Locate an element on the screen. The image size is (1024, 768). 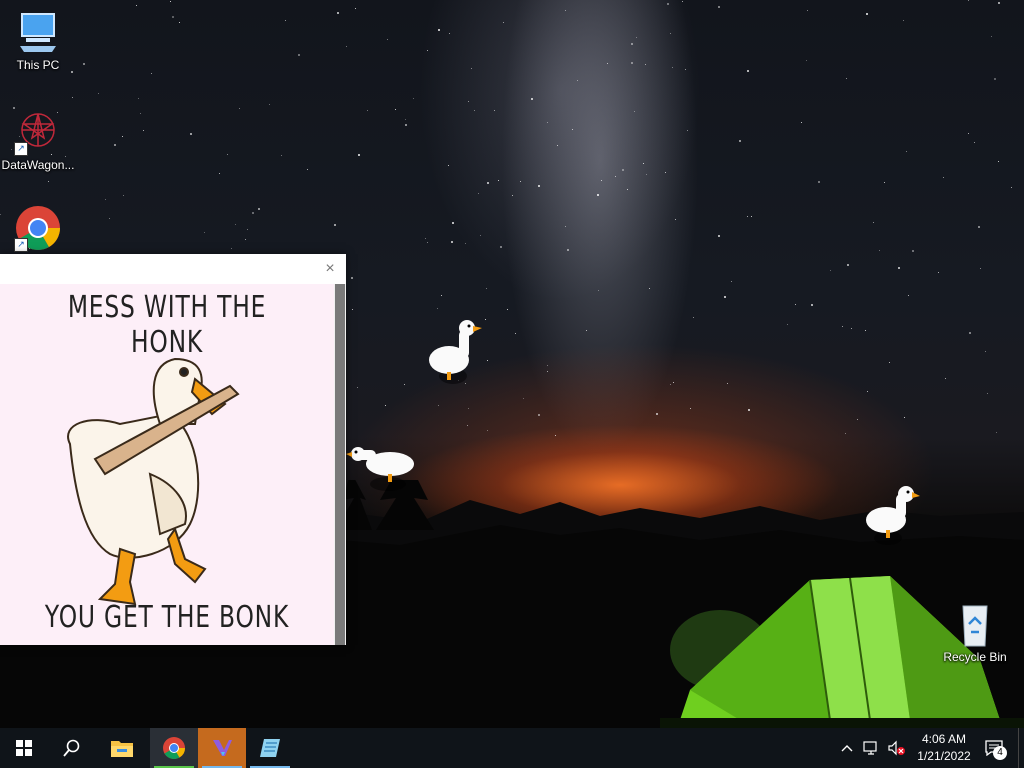
chevron-up-icon is located at coordinates (847, 748).